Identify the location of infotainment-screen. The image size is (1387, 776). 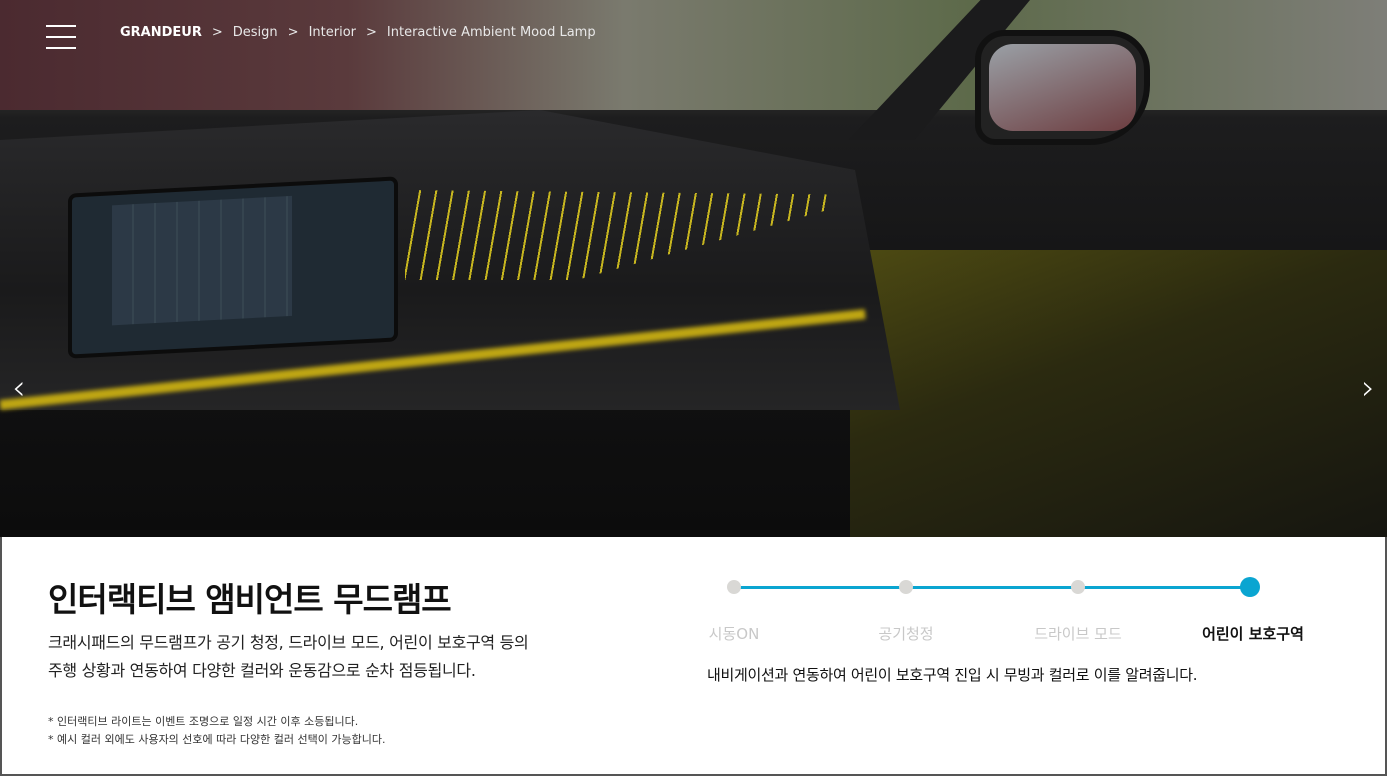
(233, 267).